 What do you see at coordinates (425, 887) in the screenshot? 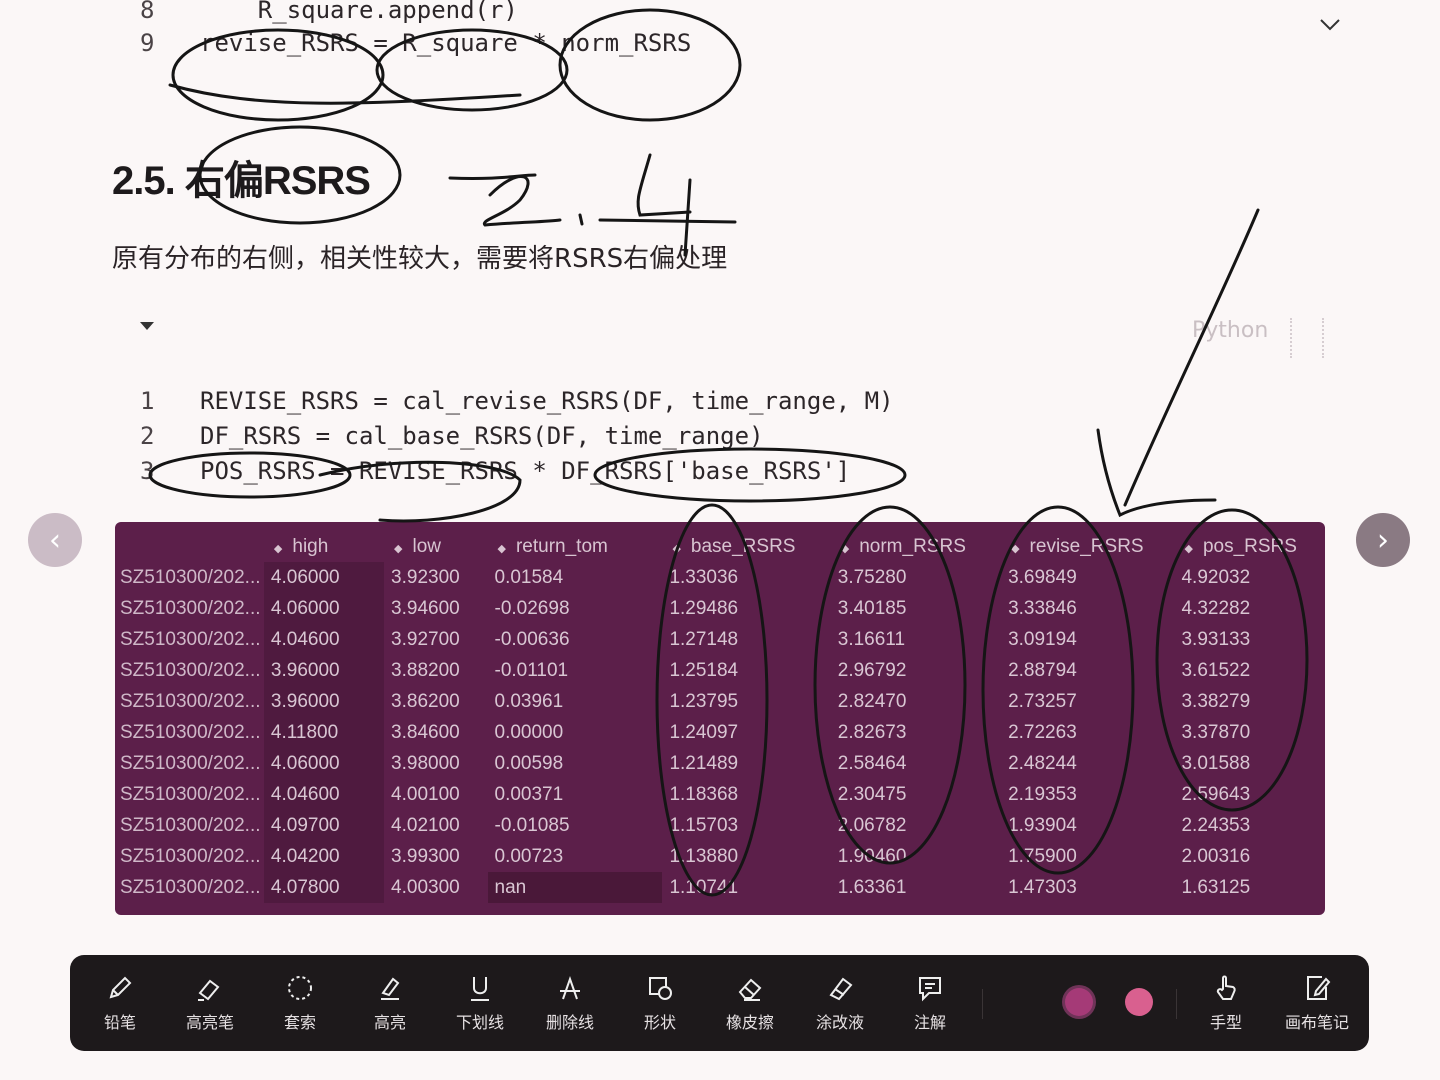
I see `table-cell: 4.00300` at bounding box center [425, 887].